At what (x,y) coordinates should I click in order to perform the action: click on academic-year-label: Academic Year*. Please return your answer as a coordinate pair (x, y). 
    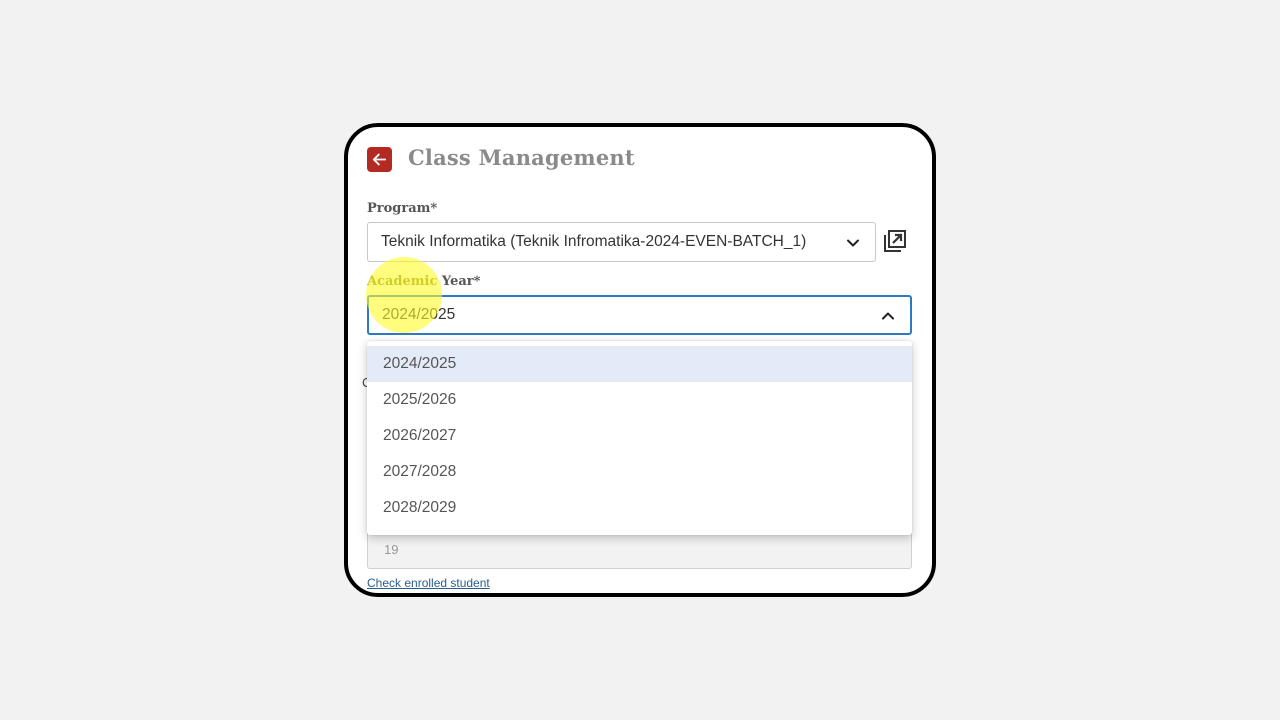
    Looking at the image, I should click on (424, 281).